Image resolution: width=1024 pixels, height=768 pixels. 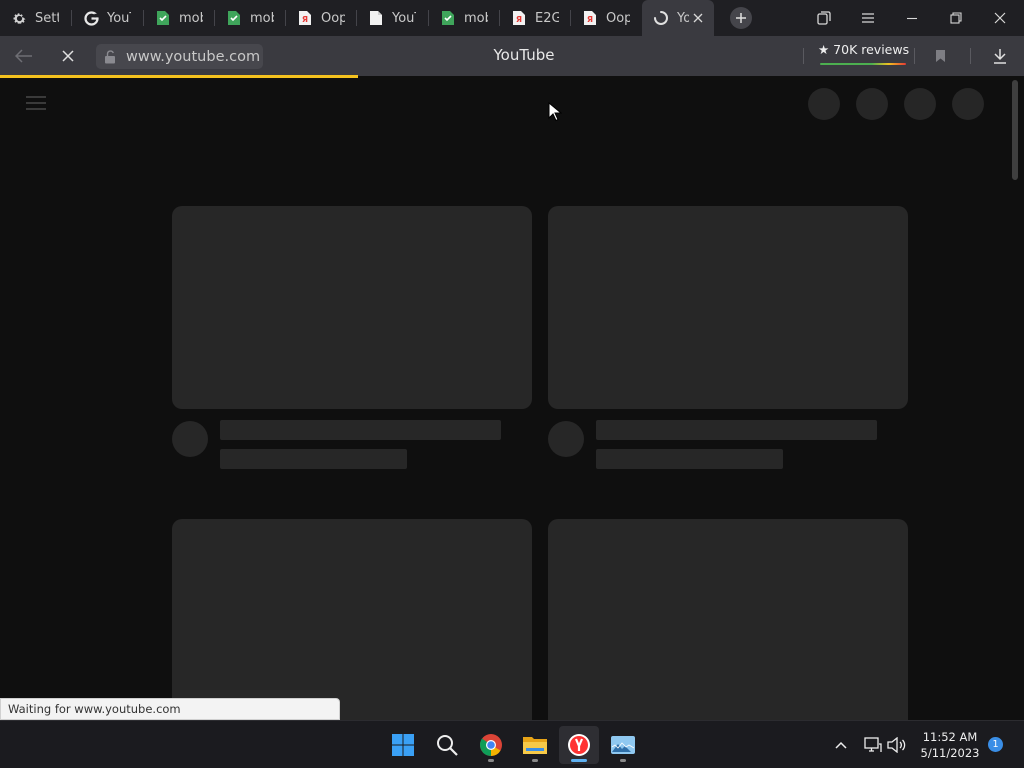 I want to click on file-explorer-icon, so click(x=535, y=745).